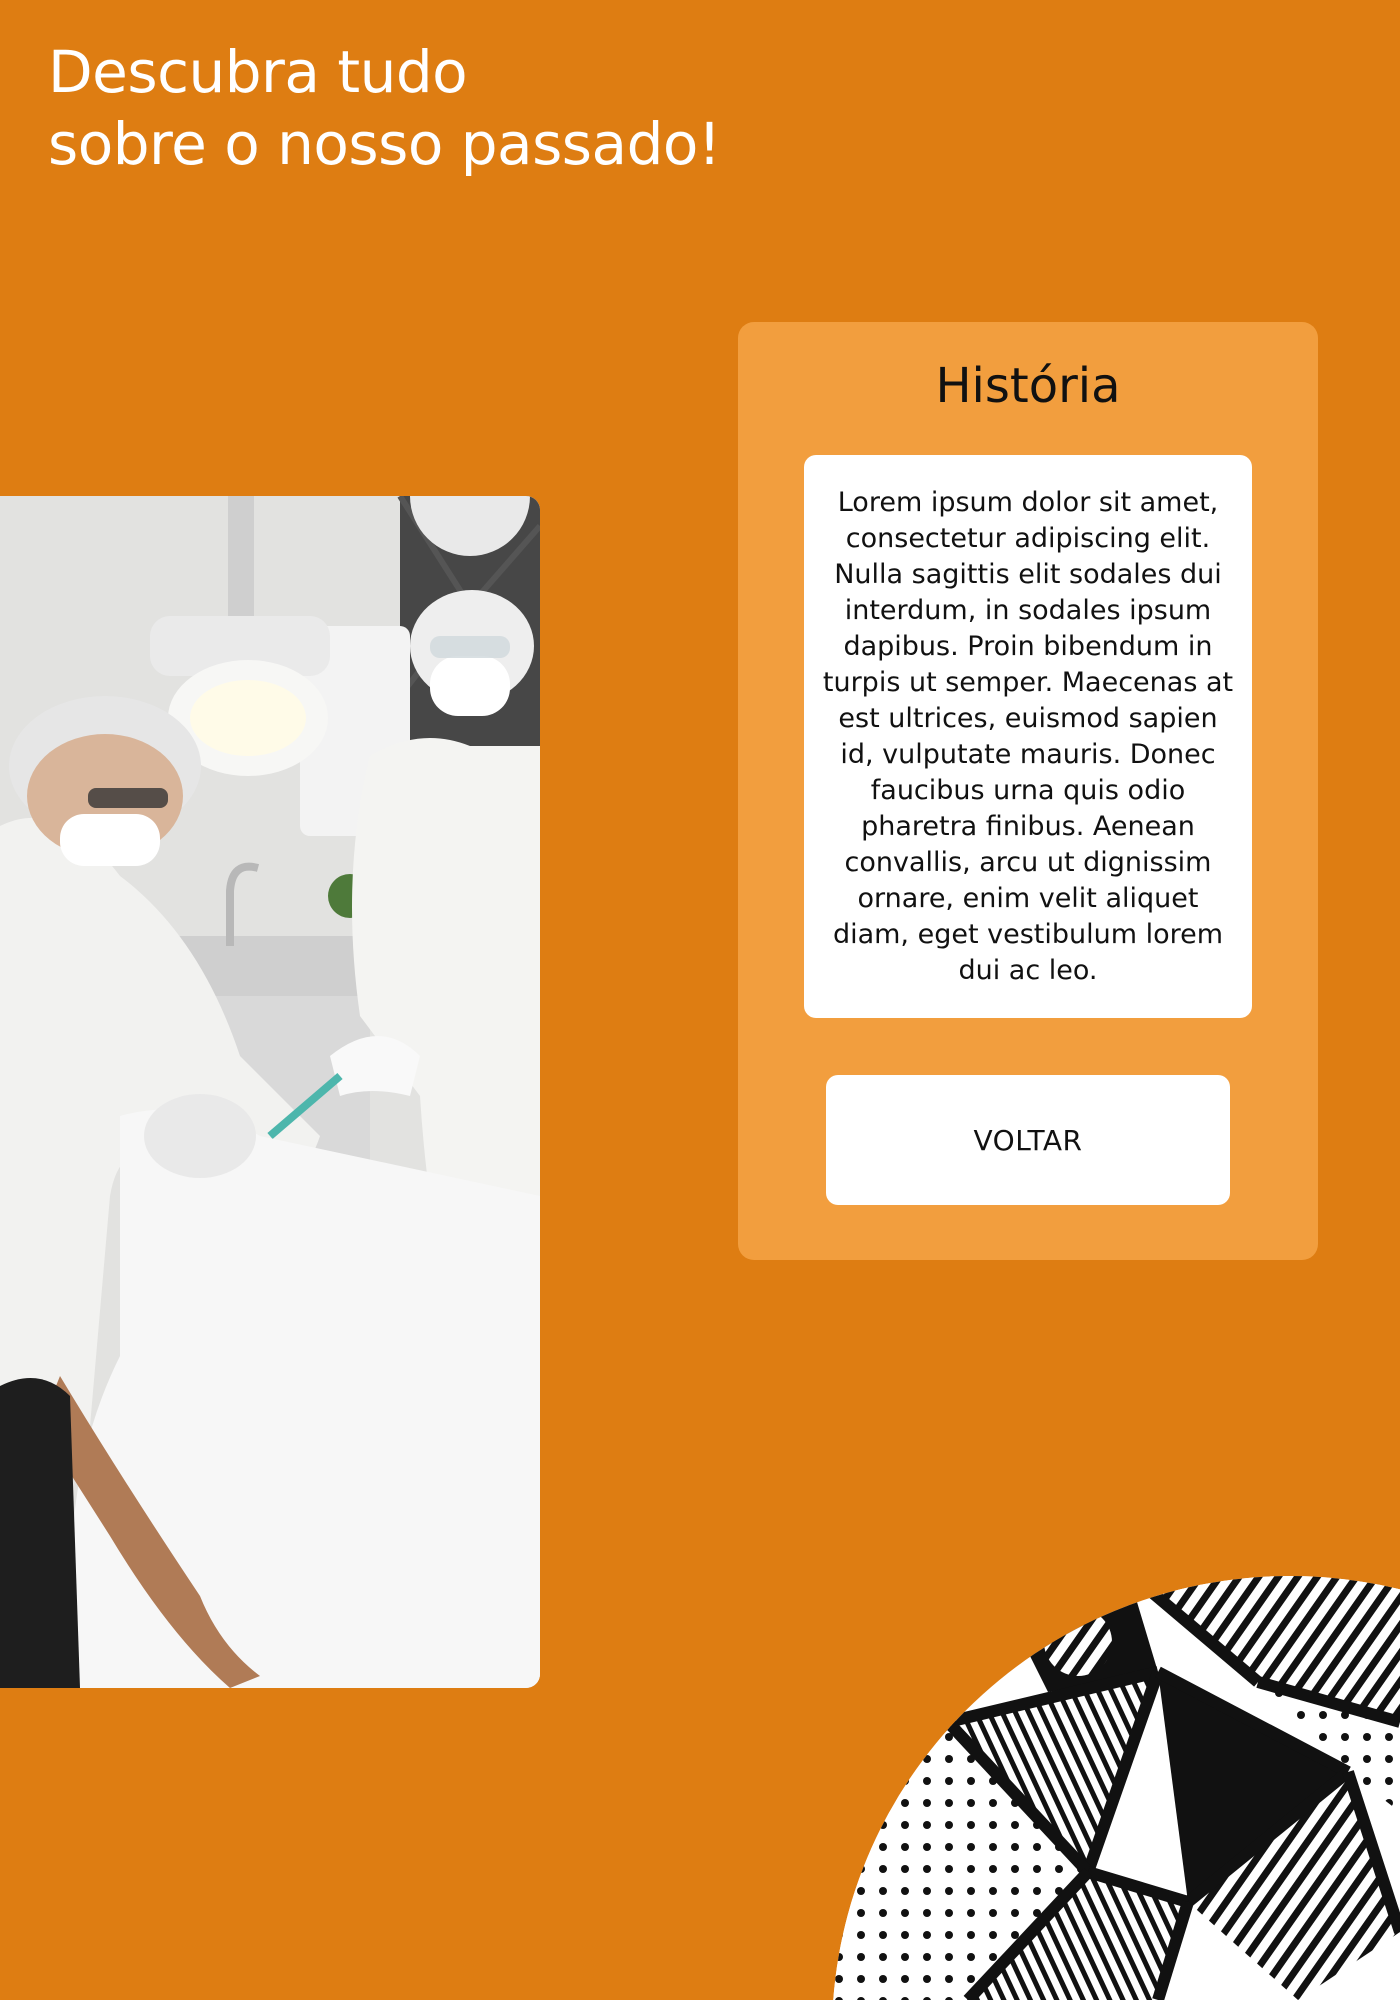 Image resolution: width=1400 pixels, height=2000 pixels. What do you see at coordinates (384, 144) in the screenshot?
I see `page-title-line-2: sobre o nosso passado!` at bounding box center [384, 144].